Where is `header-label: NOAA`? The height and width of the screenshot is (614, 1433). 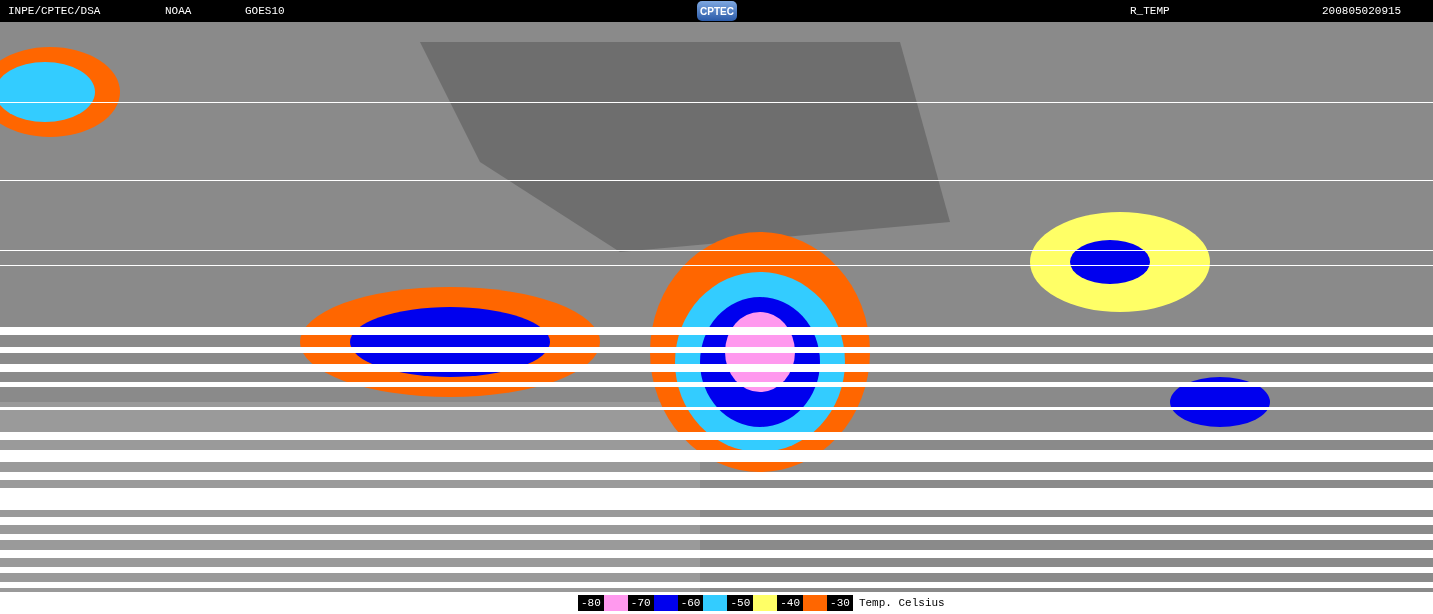 header-label: NOAA is located at coordinates (179, 11).